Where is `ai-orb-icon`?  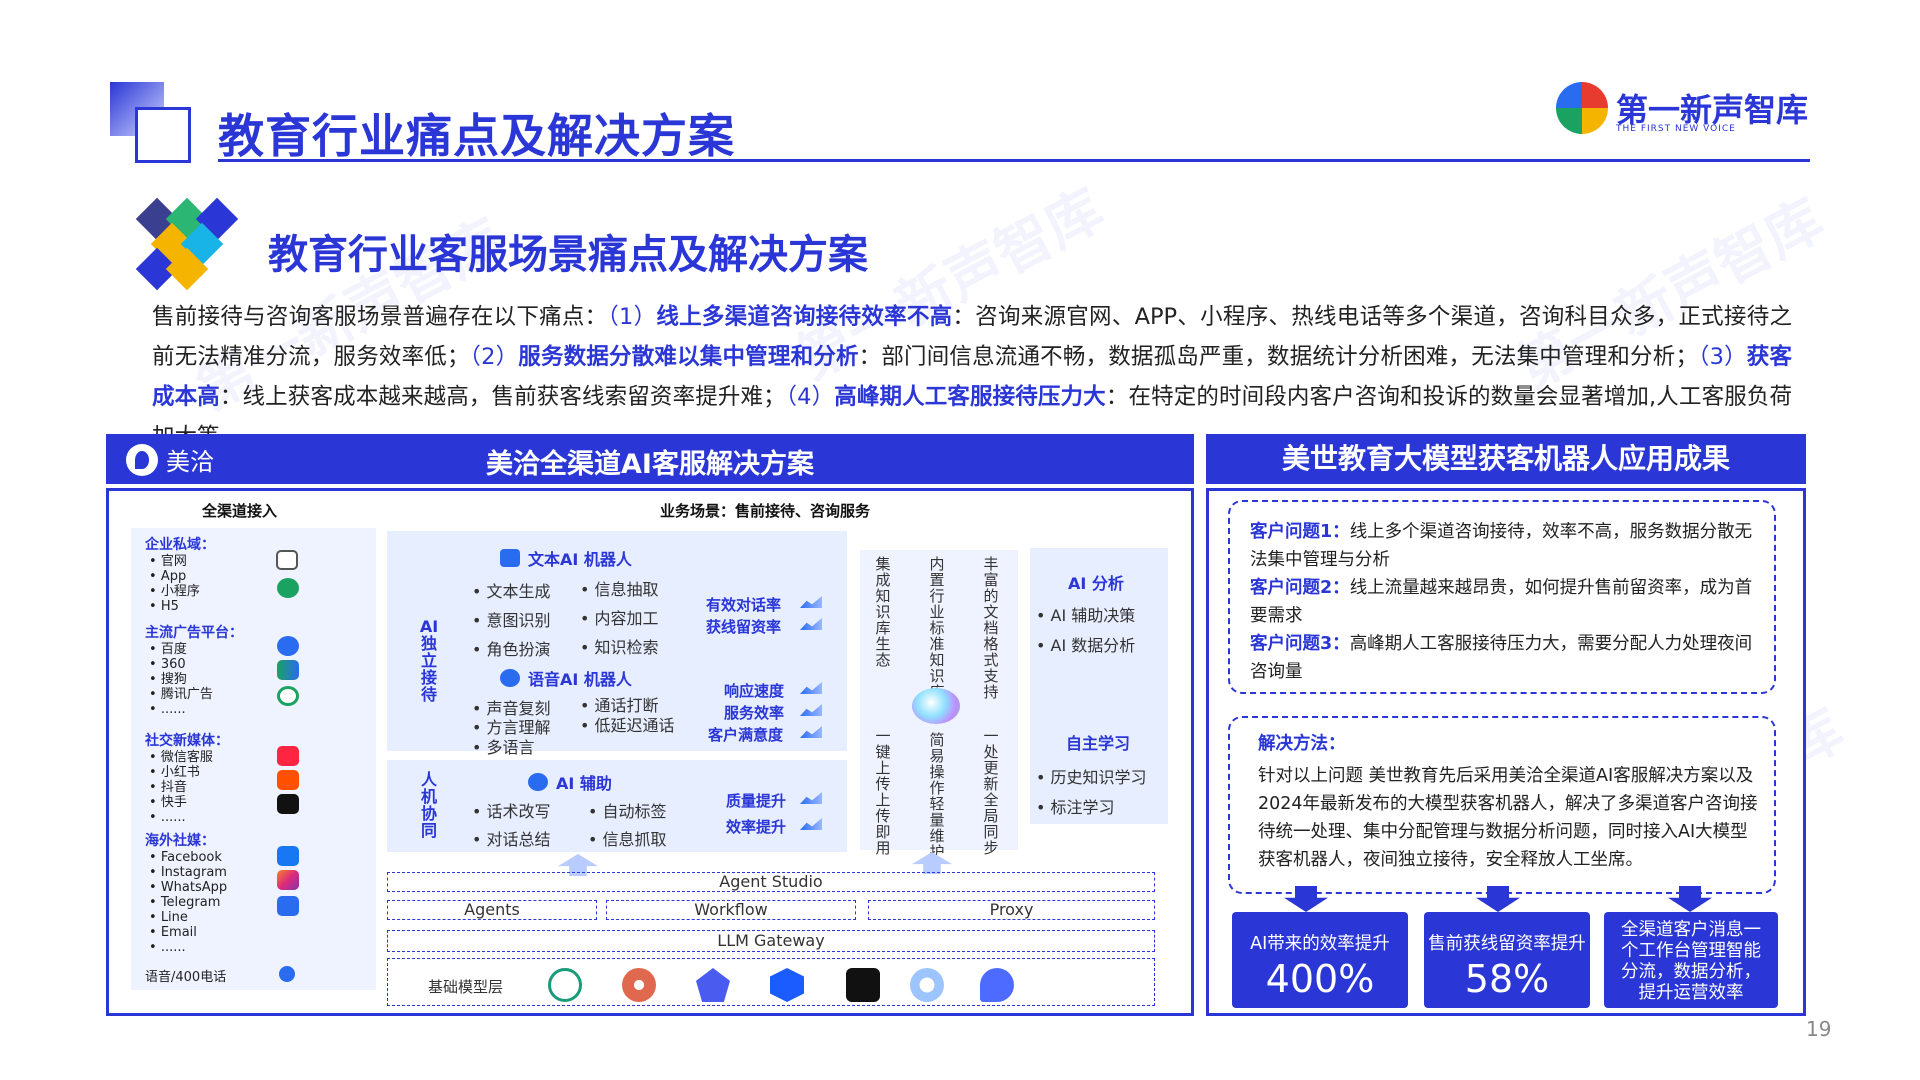
ai-orb-icon is located at coordinates (936, 706).